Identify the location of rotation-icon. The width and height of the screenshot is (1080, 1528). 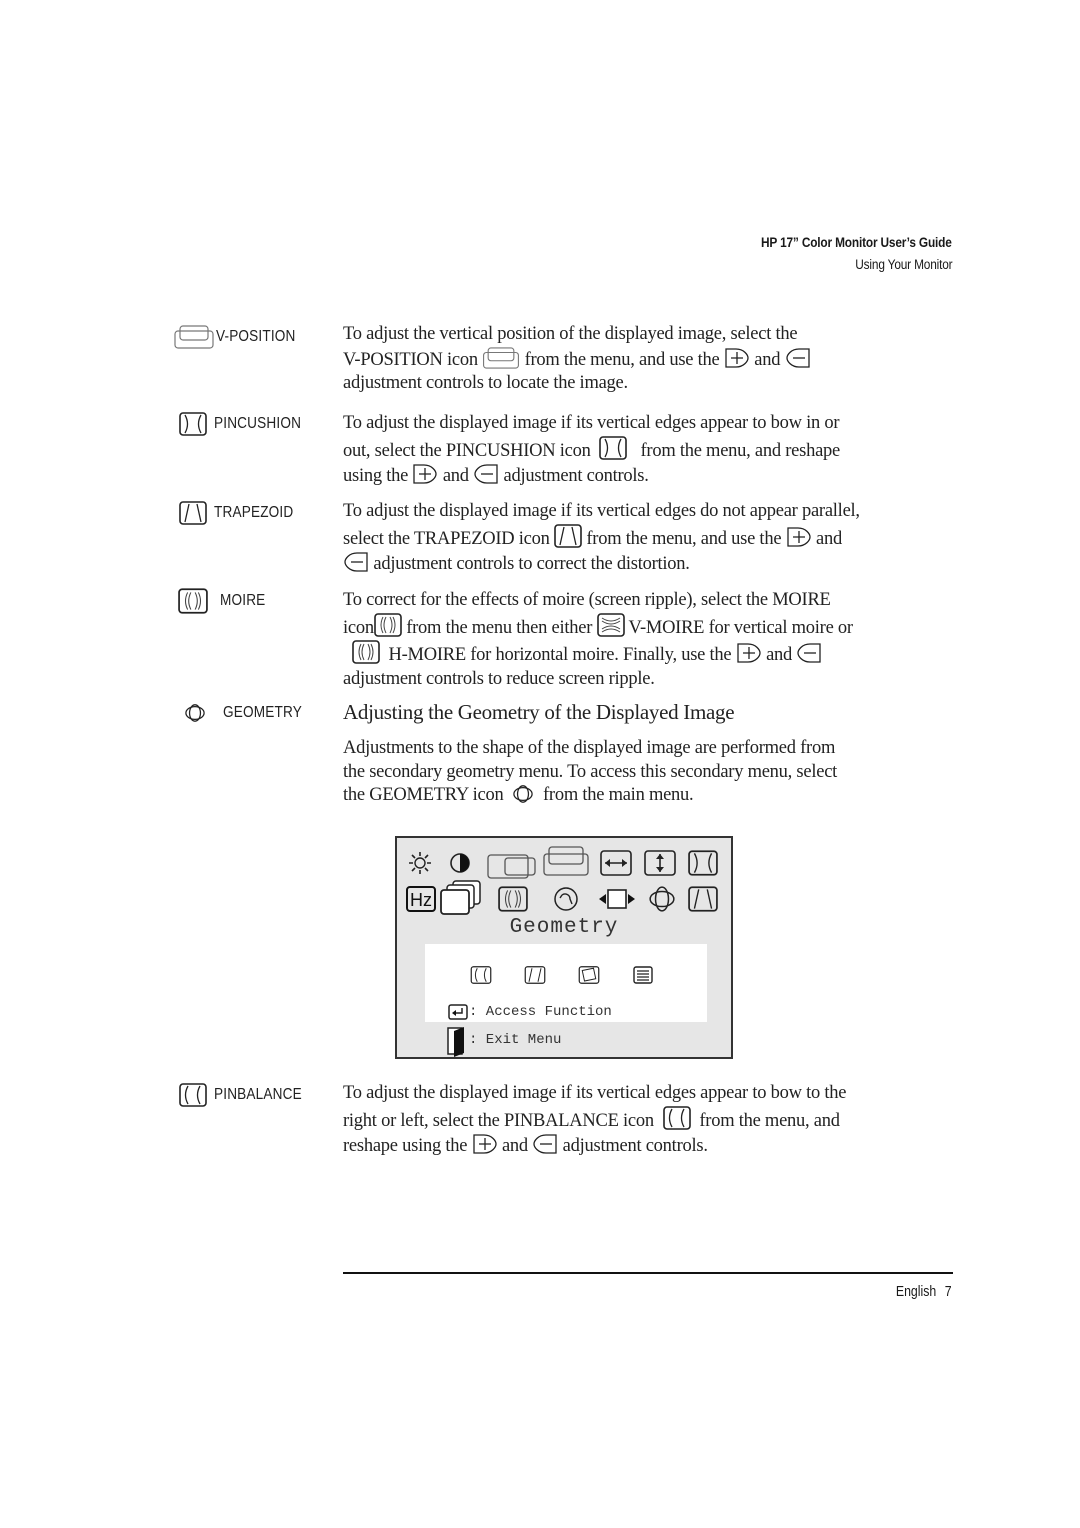
(589, 975).